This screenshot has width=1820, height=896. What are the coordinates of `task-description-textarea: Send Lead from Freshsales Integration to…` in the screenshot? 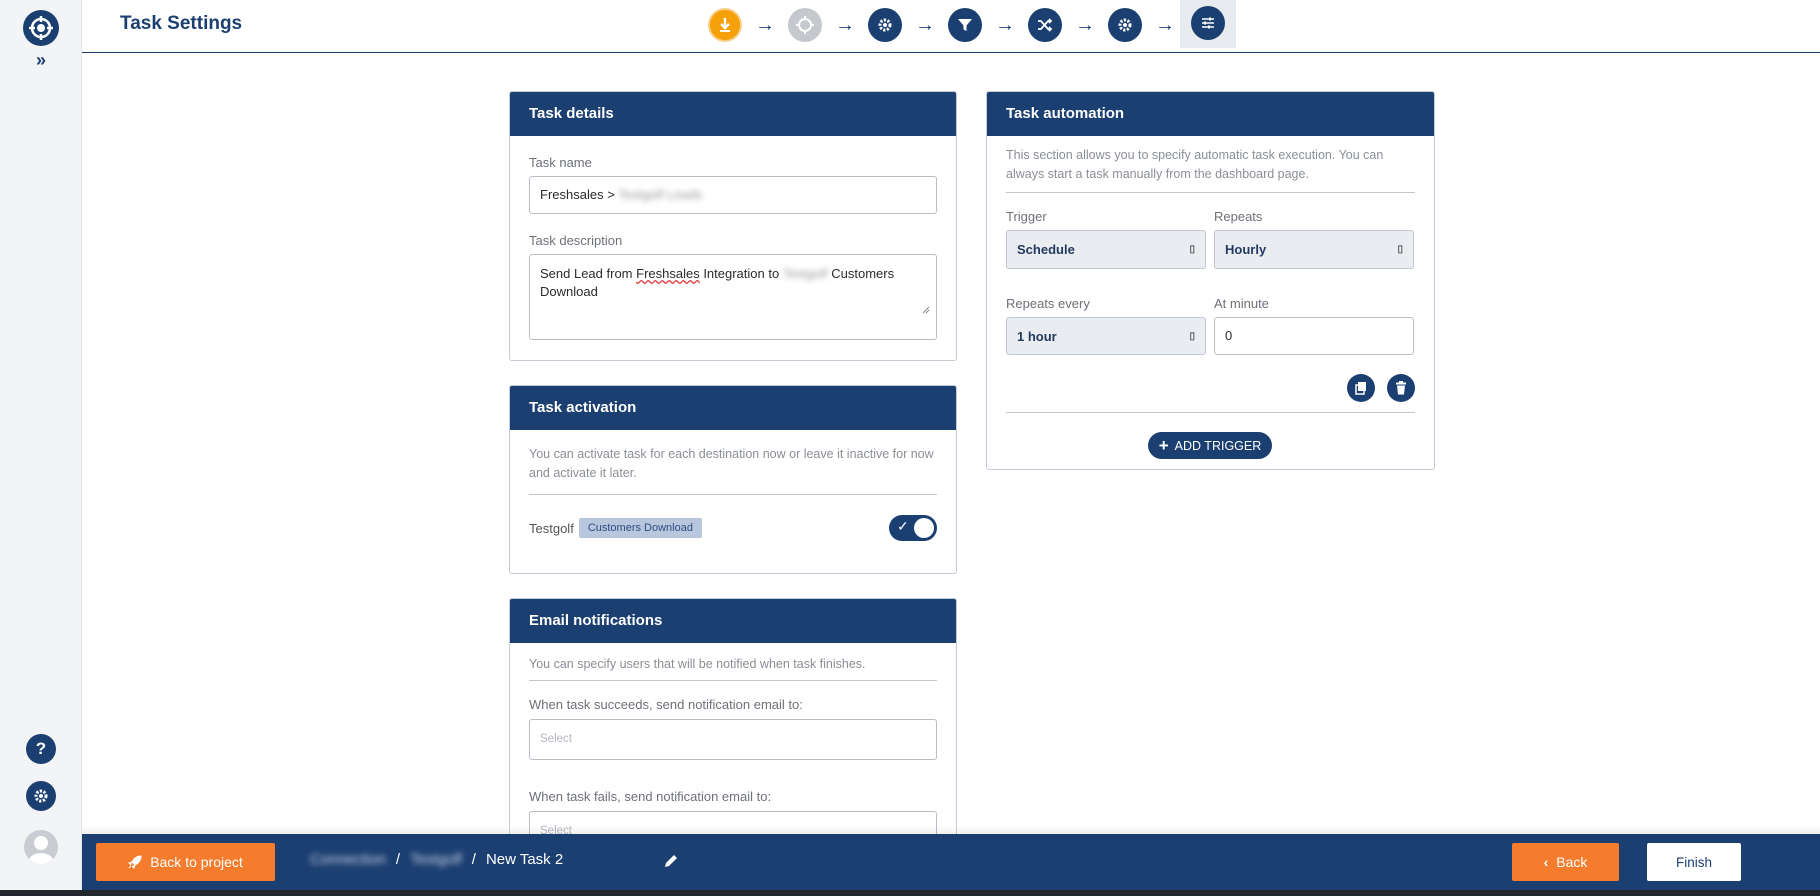 It's located at (733, 297).